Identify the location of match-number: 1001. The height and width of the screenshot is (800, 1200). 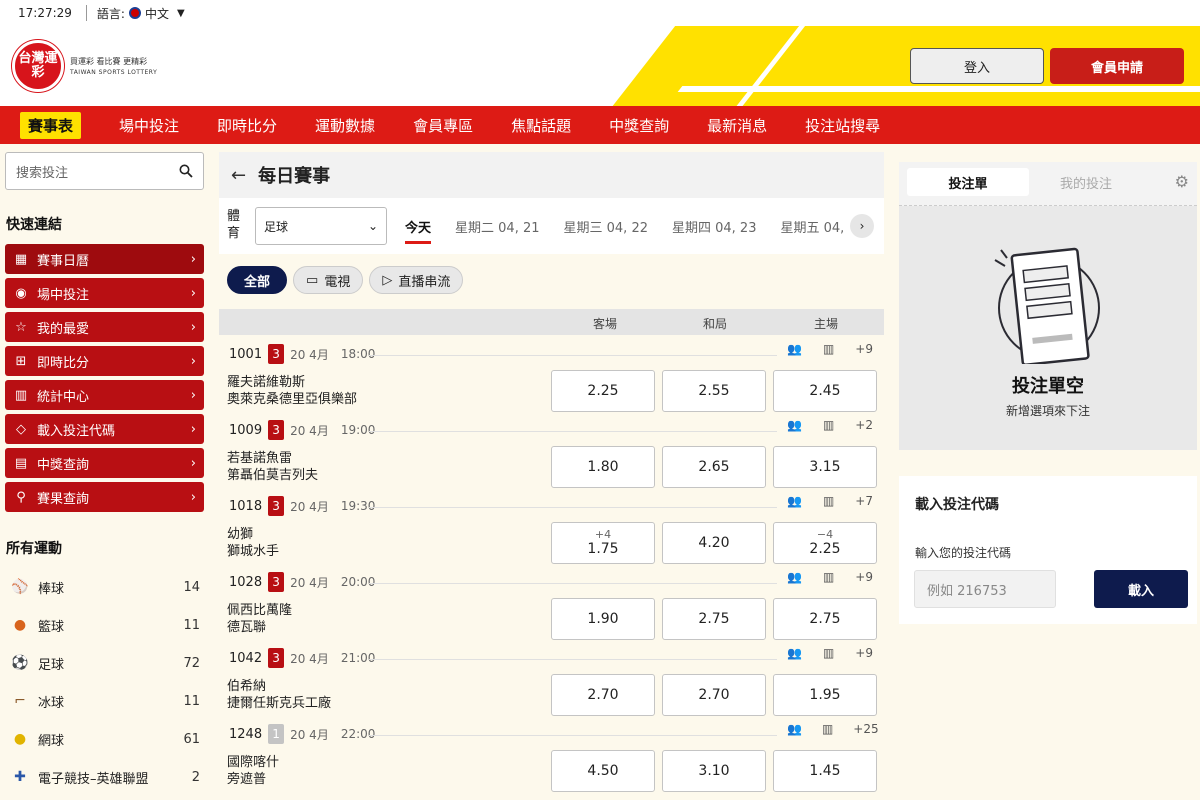
(246, 354).